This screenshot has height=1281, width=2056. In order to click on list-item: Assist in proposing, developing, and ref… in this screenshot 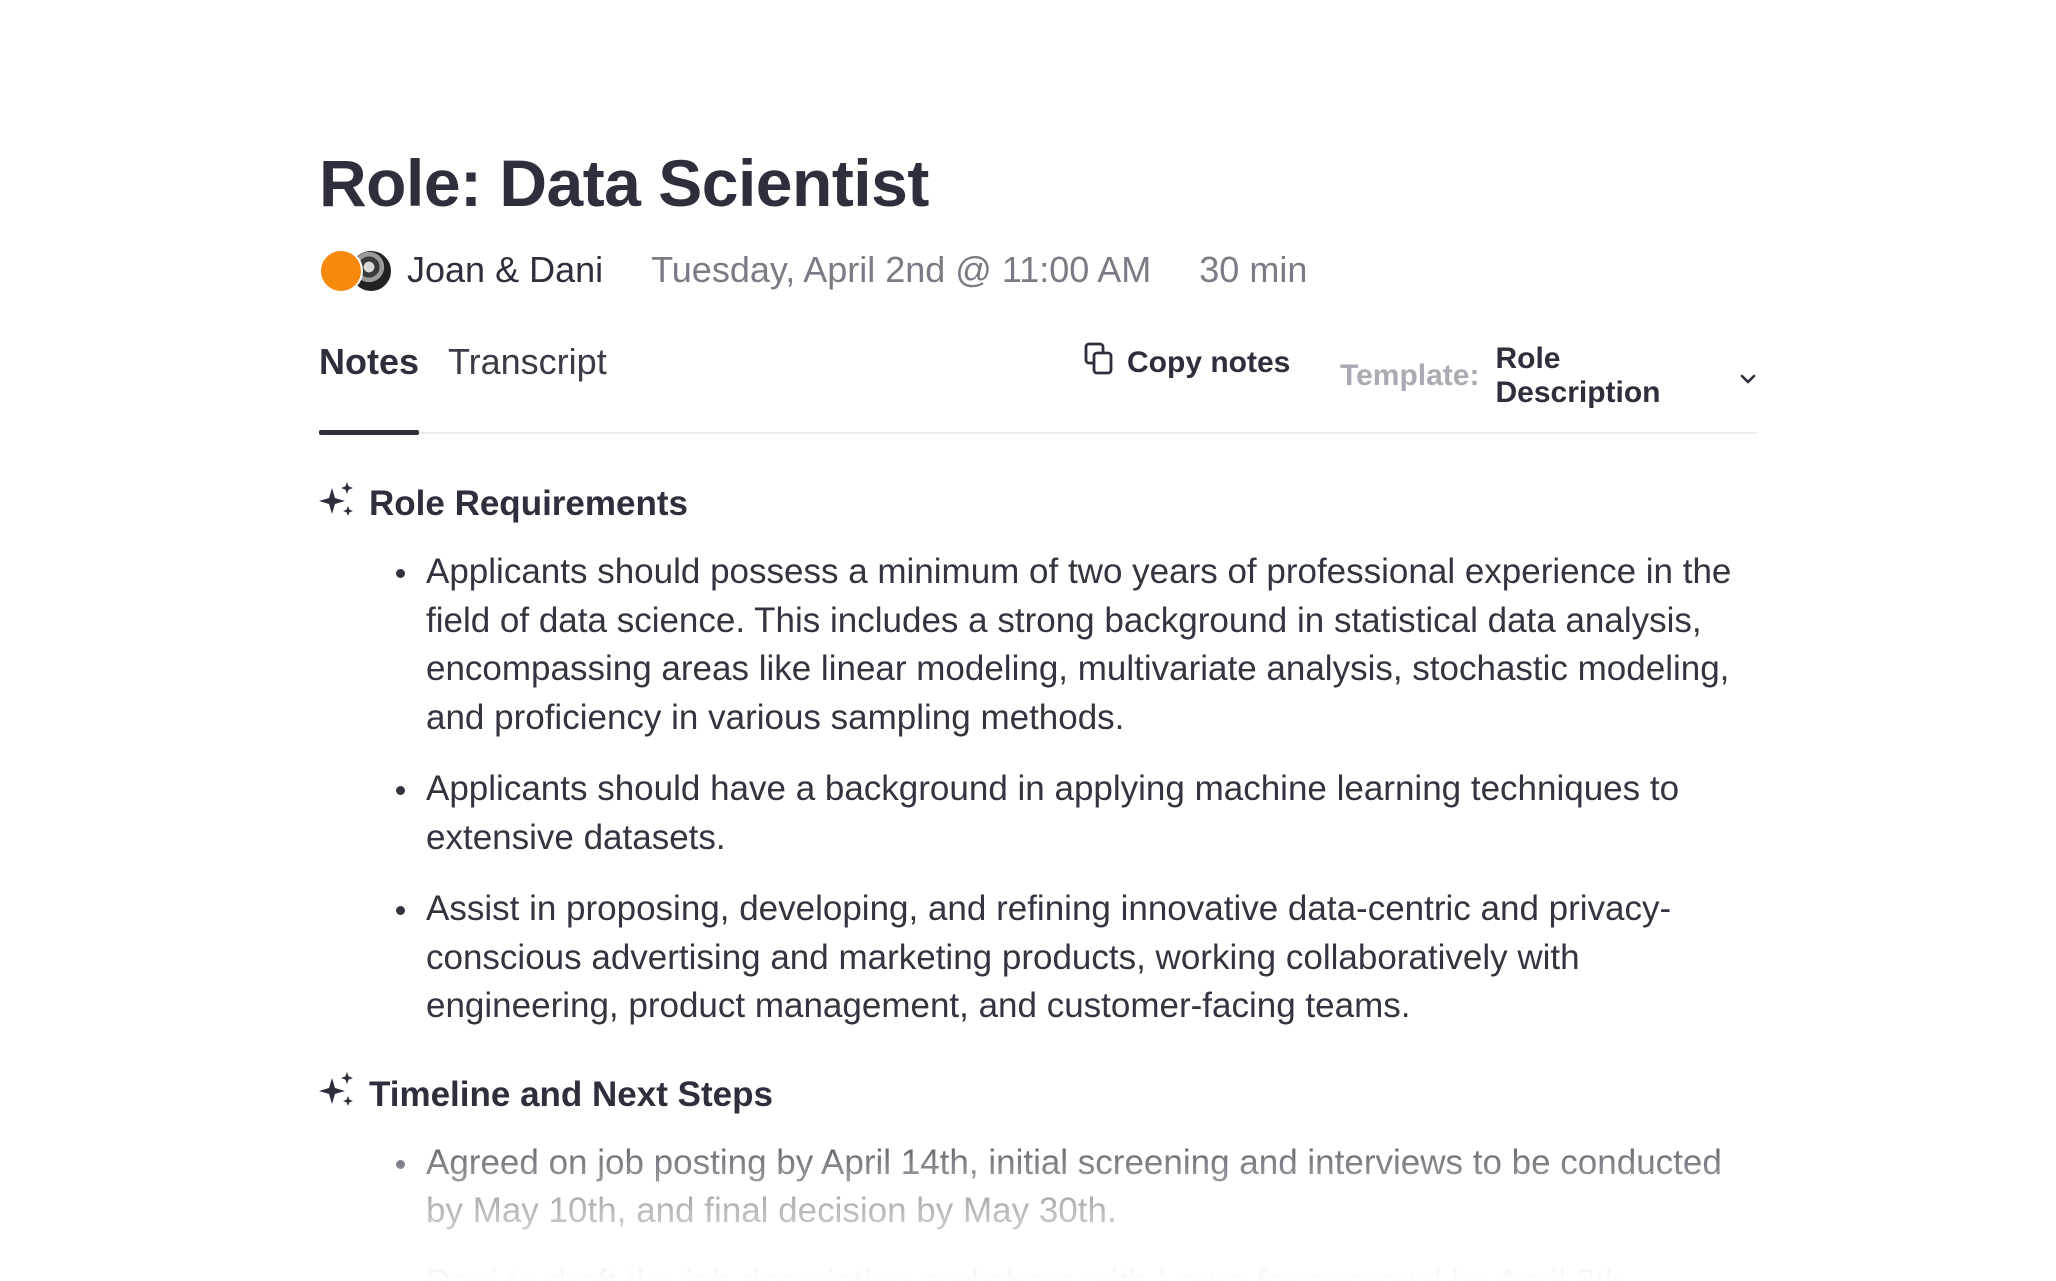, I will do `click(1076, 958)`.